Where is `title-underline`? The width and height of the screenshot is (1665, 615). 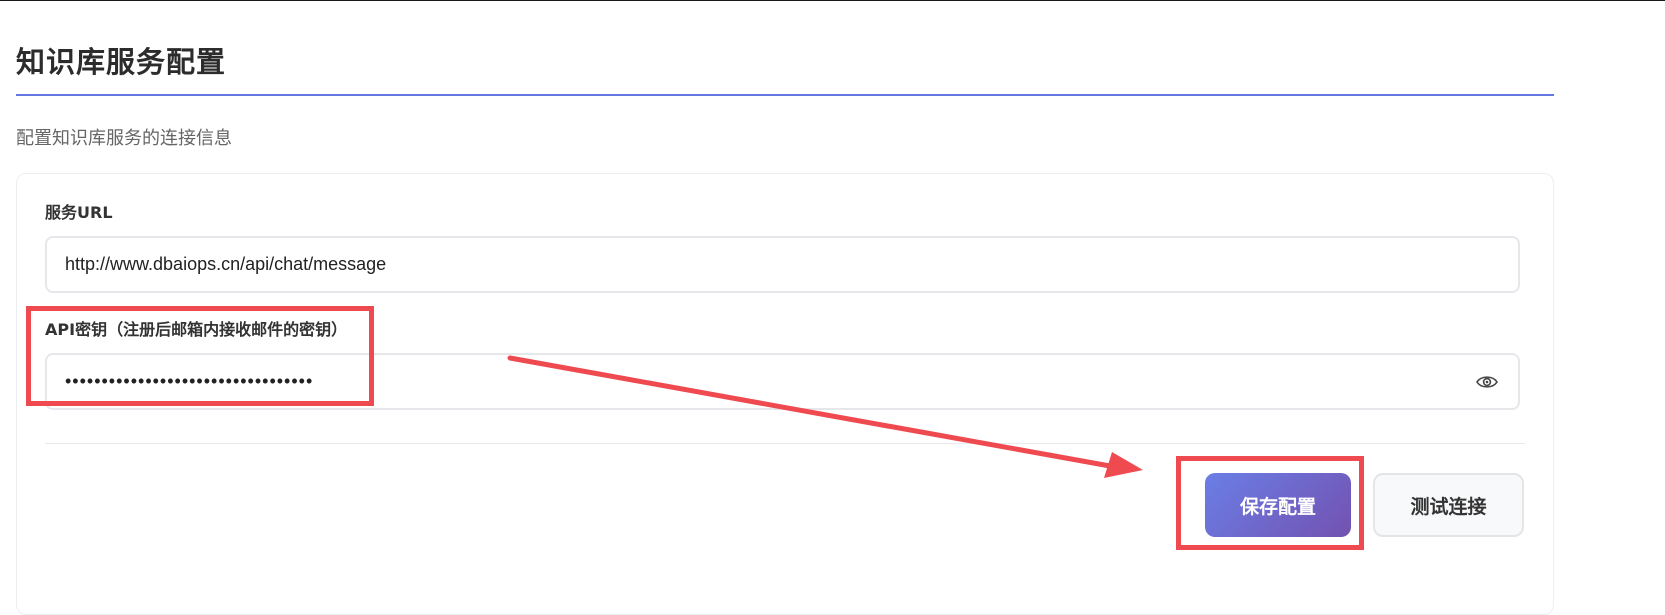 title-underline is located at coordinates (785, 95).